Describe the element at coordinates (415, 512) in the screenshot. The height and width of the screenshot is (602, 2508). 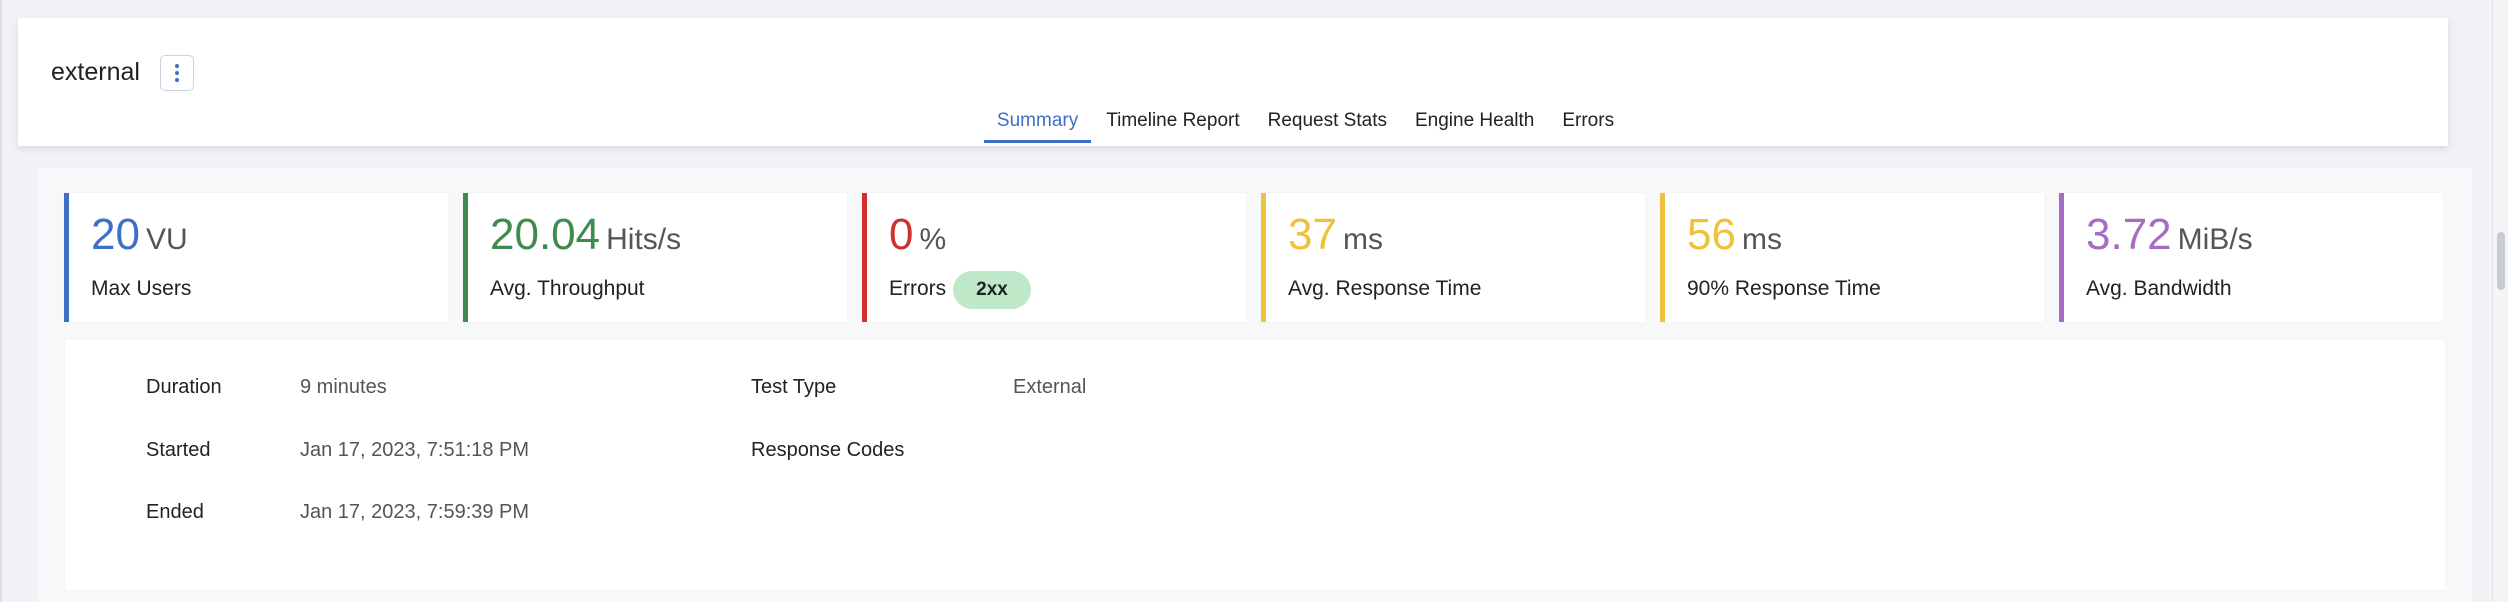
I see `ended-value: Jan 17, 2023, 7:59:39 PM` at that location.